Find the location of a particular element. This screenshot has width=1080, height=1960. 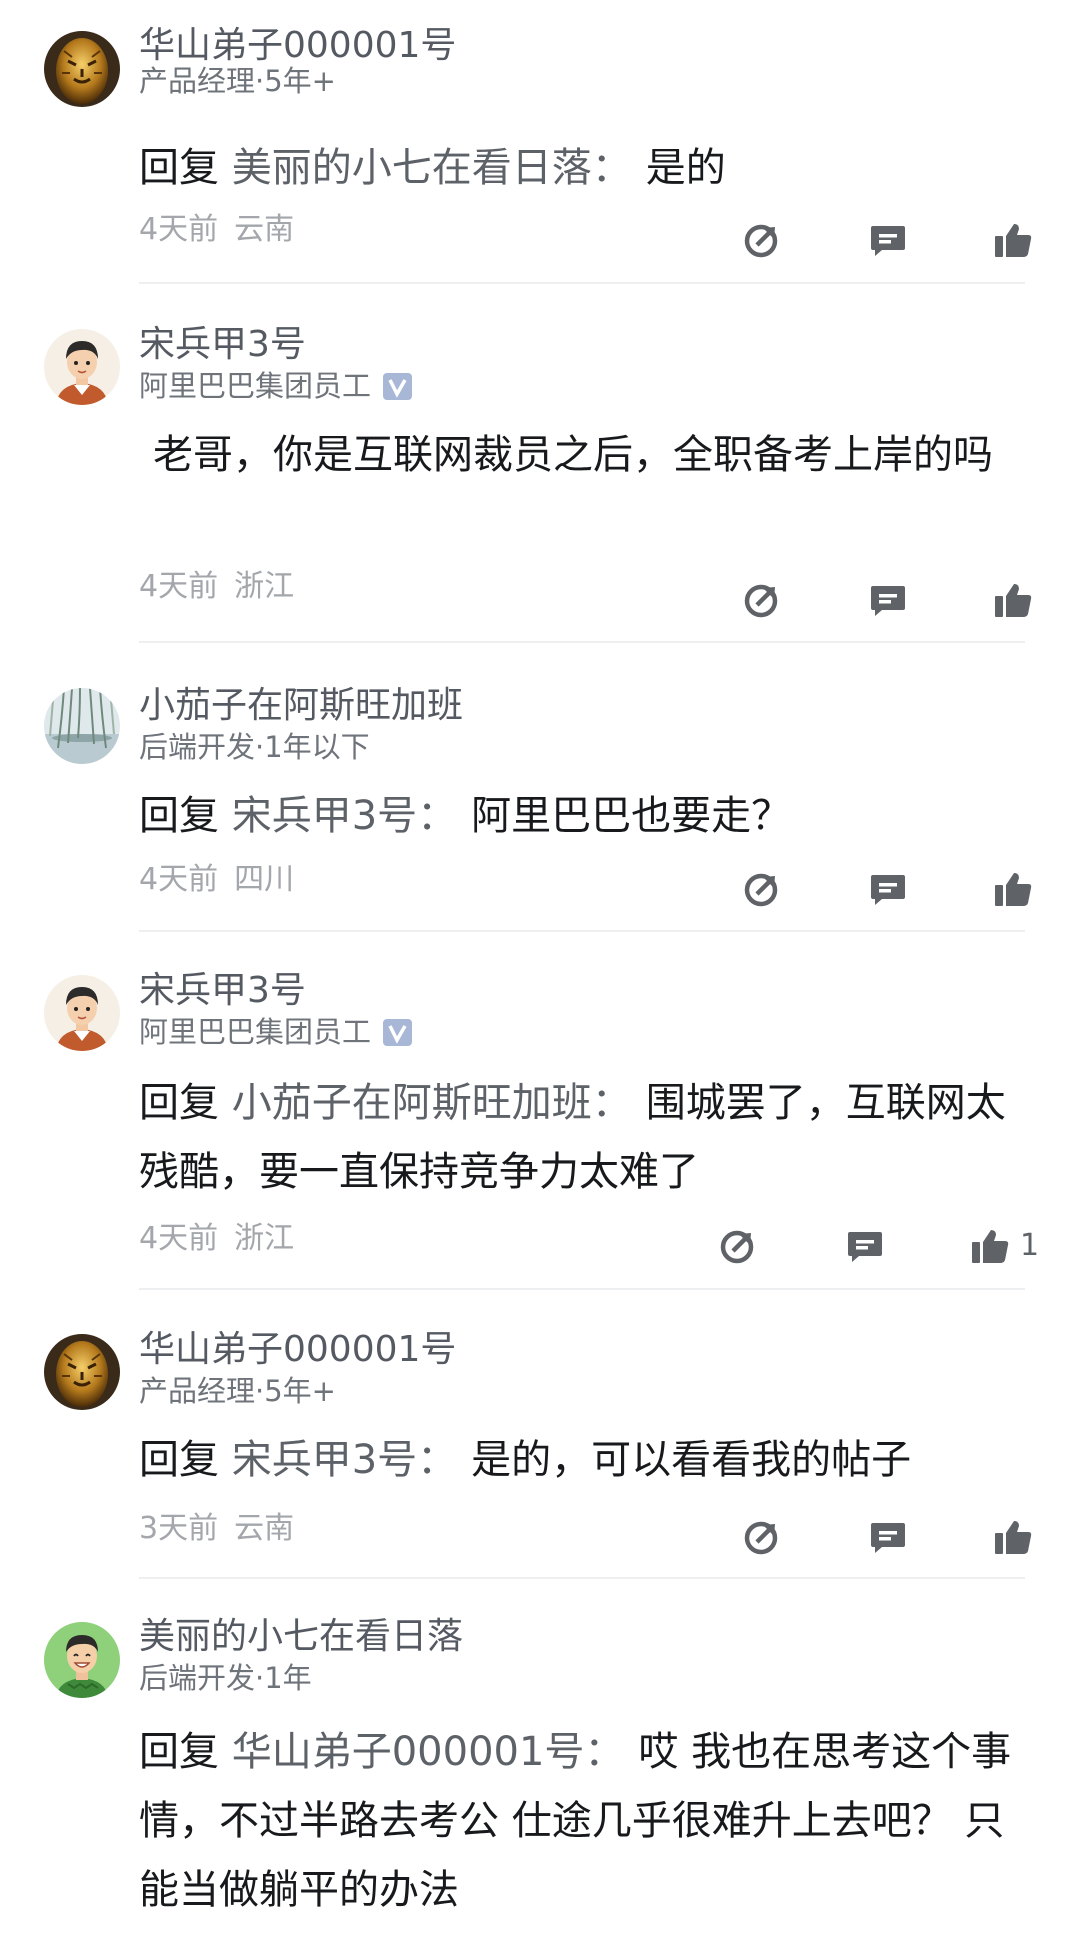

comment-body: 回复 宋兵甲3号： 是的，可以看看我的帖子 is located at coordinates (586, 1460).